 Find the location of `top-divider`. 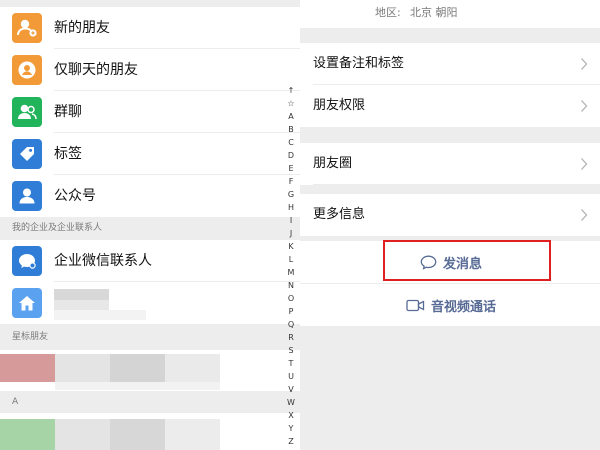

top-divider is located at coordinates (150, 3).